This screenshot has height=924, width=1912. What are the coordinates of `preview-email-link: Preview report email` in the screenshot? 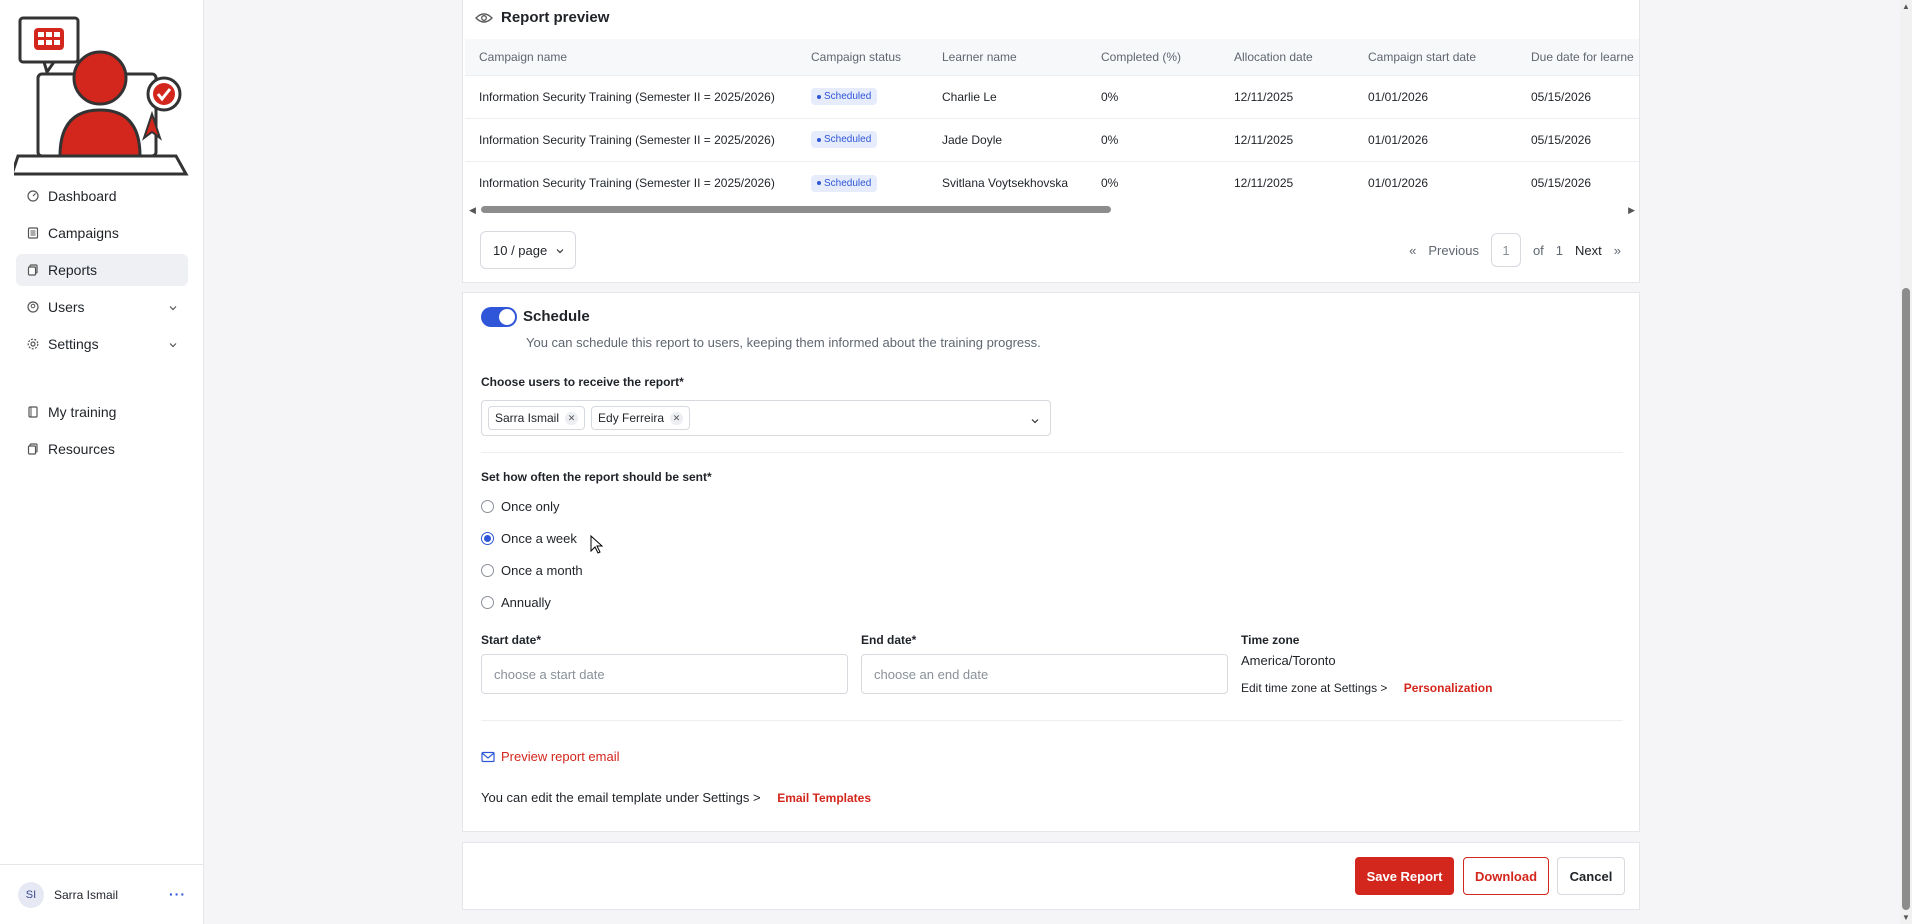 It's located at (550, 756).